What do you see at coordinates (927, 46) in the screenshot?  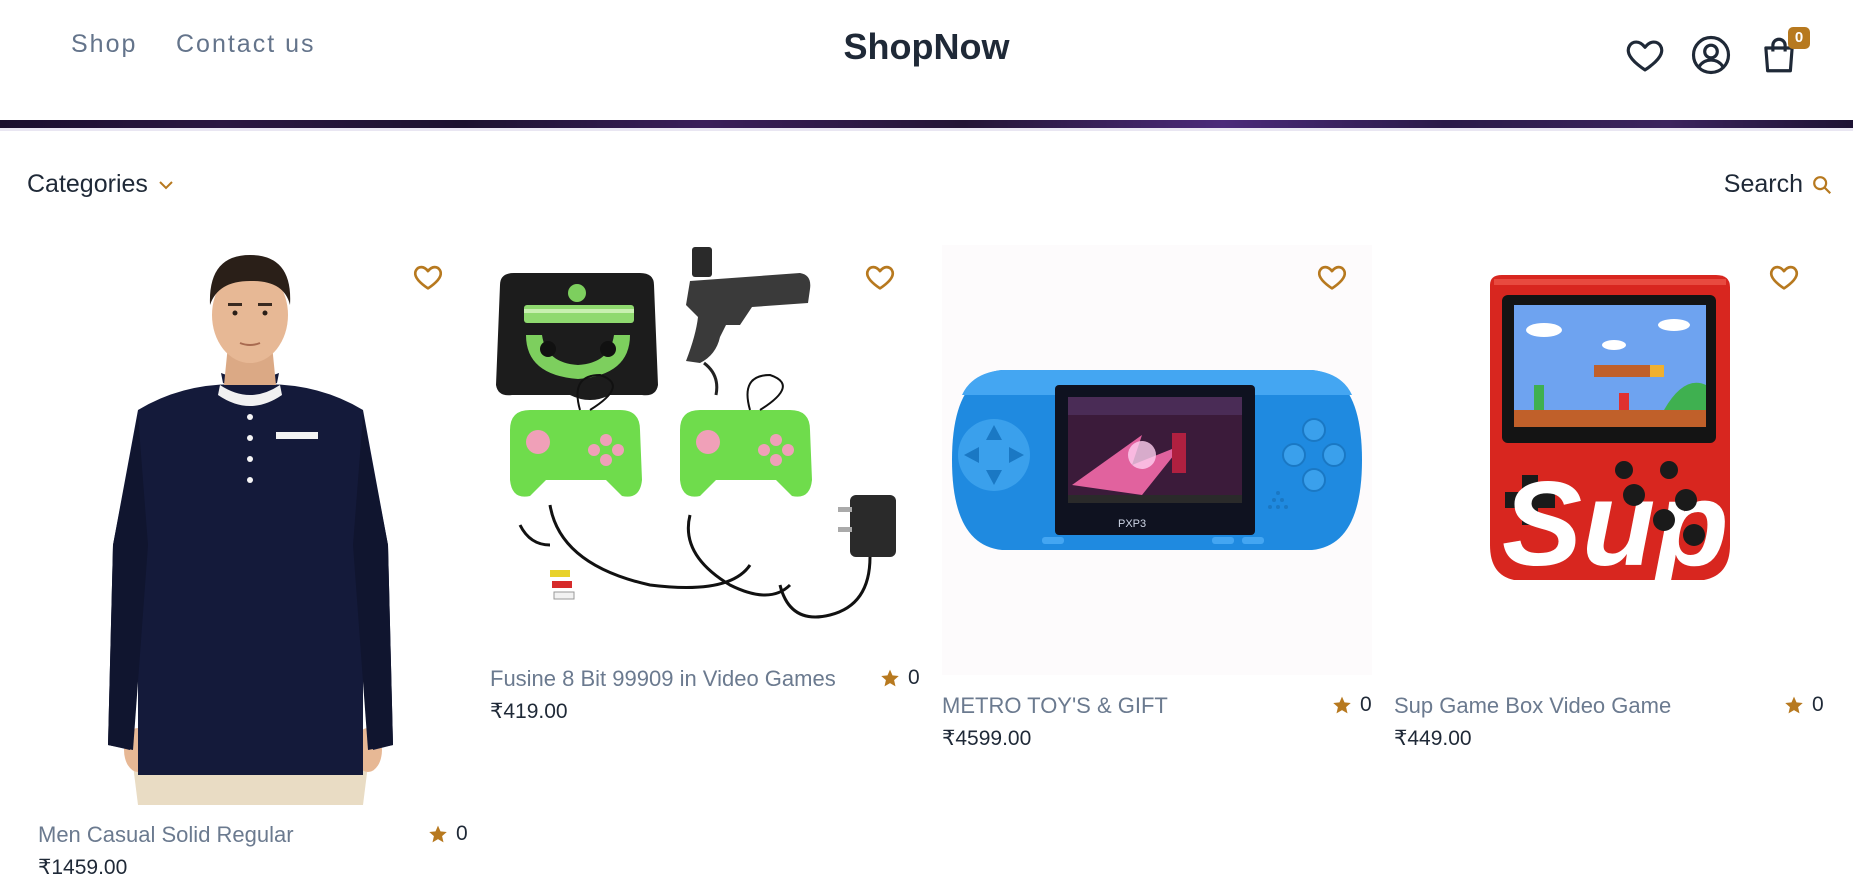 I see `brand-logo-text: ShopNow` at bounding box center [927, 46].